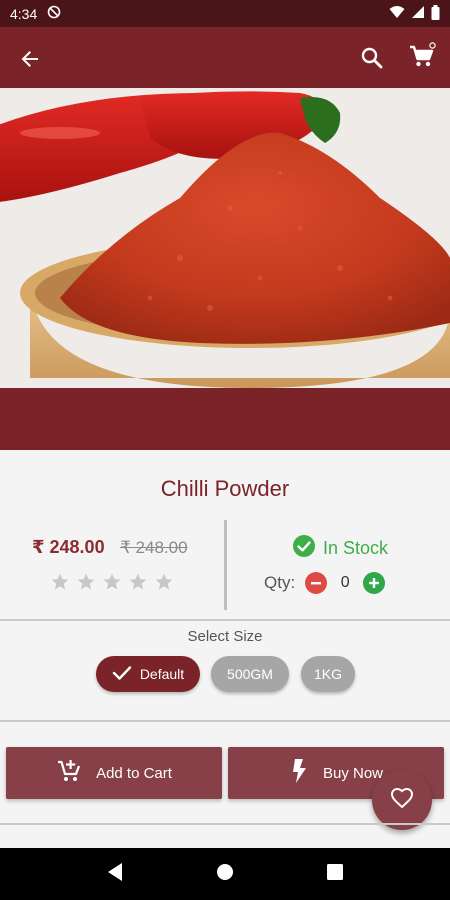  Describe the element at coordinates (162, 674) in the screenshot. I see `size-option-label: Default` at that location.